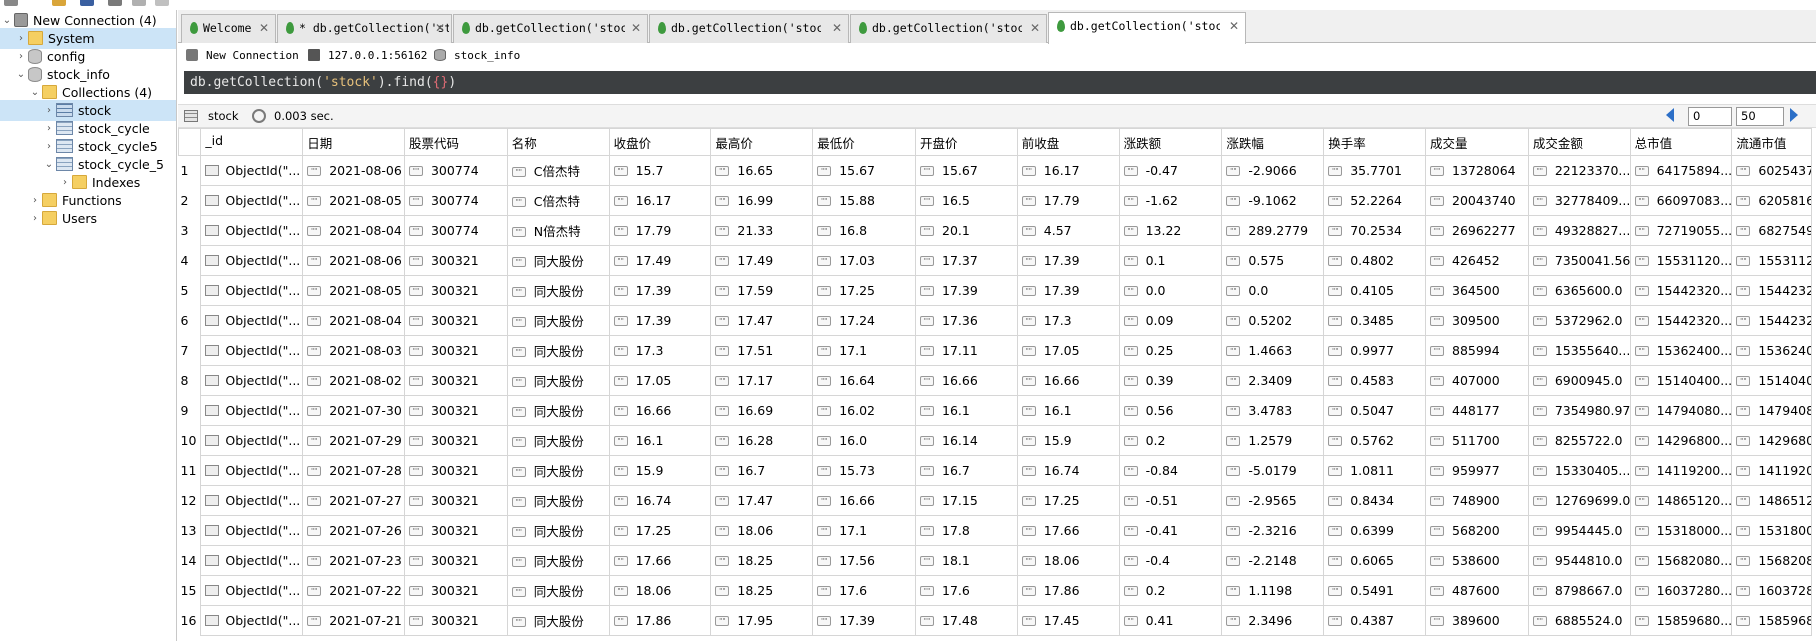 This screenshot has width=1816, height=641. Describe the element at coordinates (762, 470) in the screenshot. I see `table-cell: "" 16.7` at that location.